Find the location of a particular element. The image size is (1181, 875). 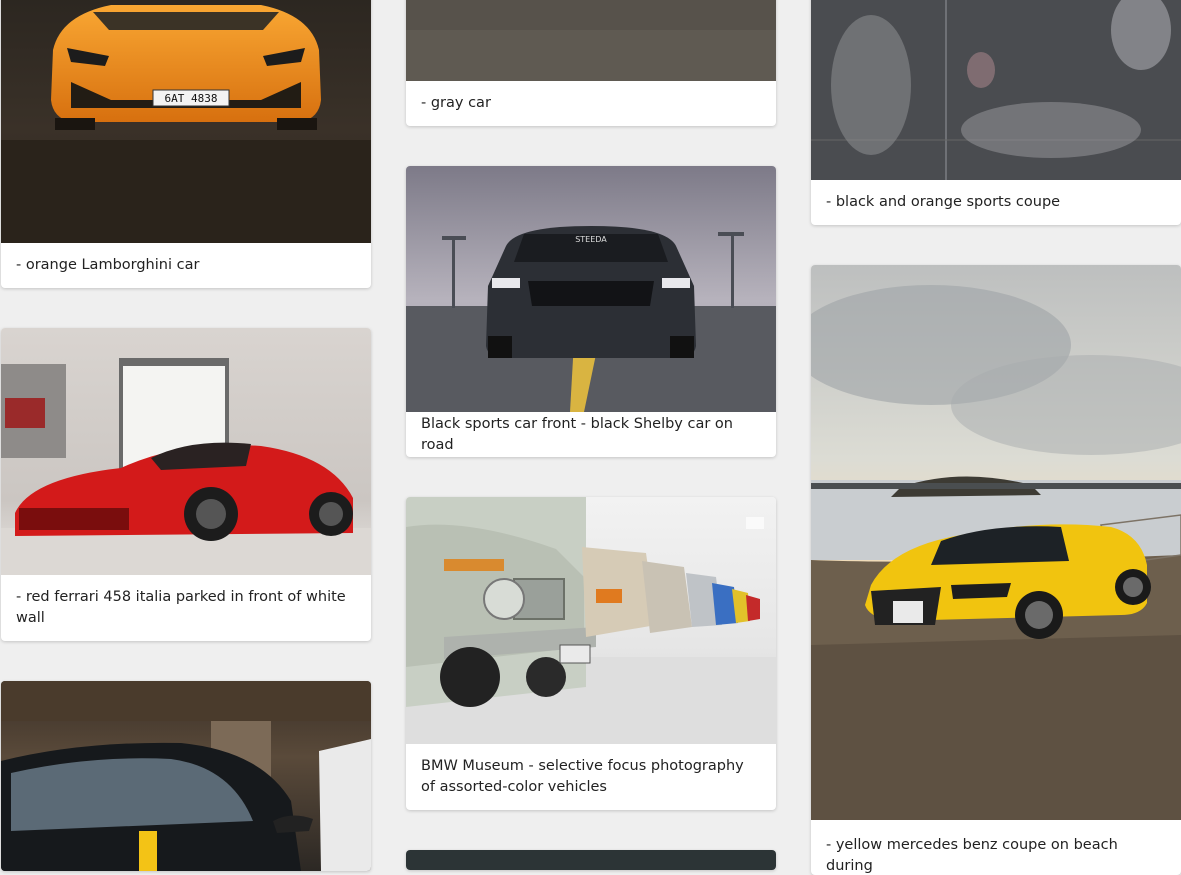

caption-orange-lamborghini: - orange Lamborghini car is located at coordinates (186, 265).